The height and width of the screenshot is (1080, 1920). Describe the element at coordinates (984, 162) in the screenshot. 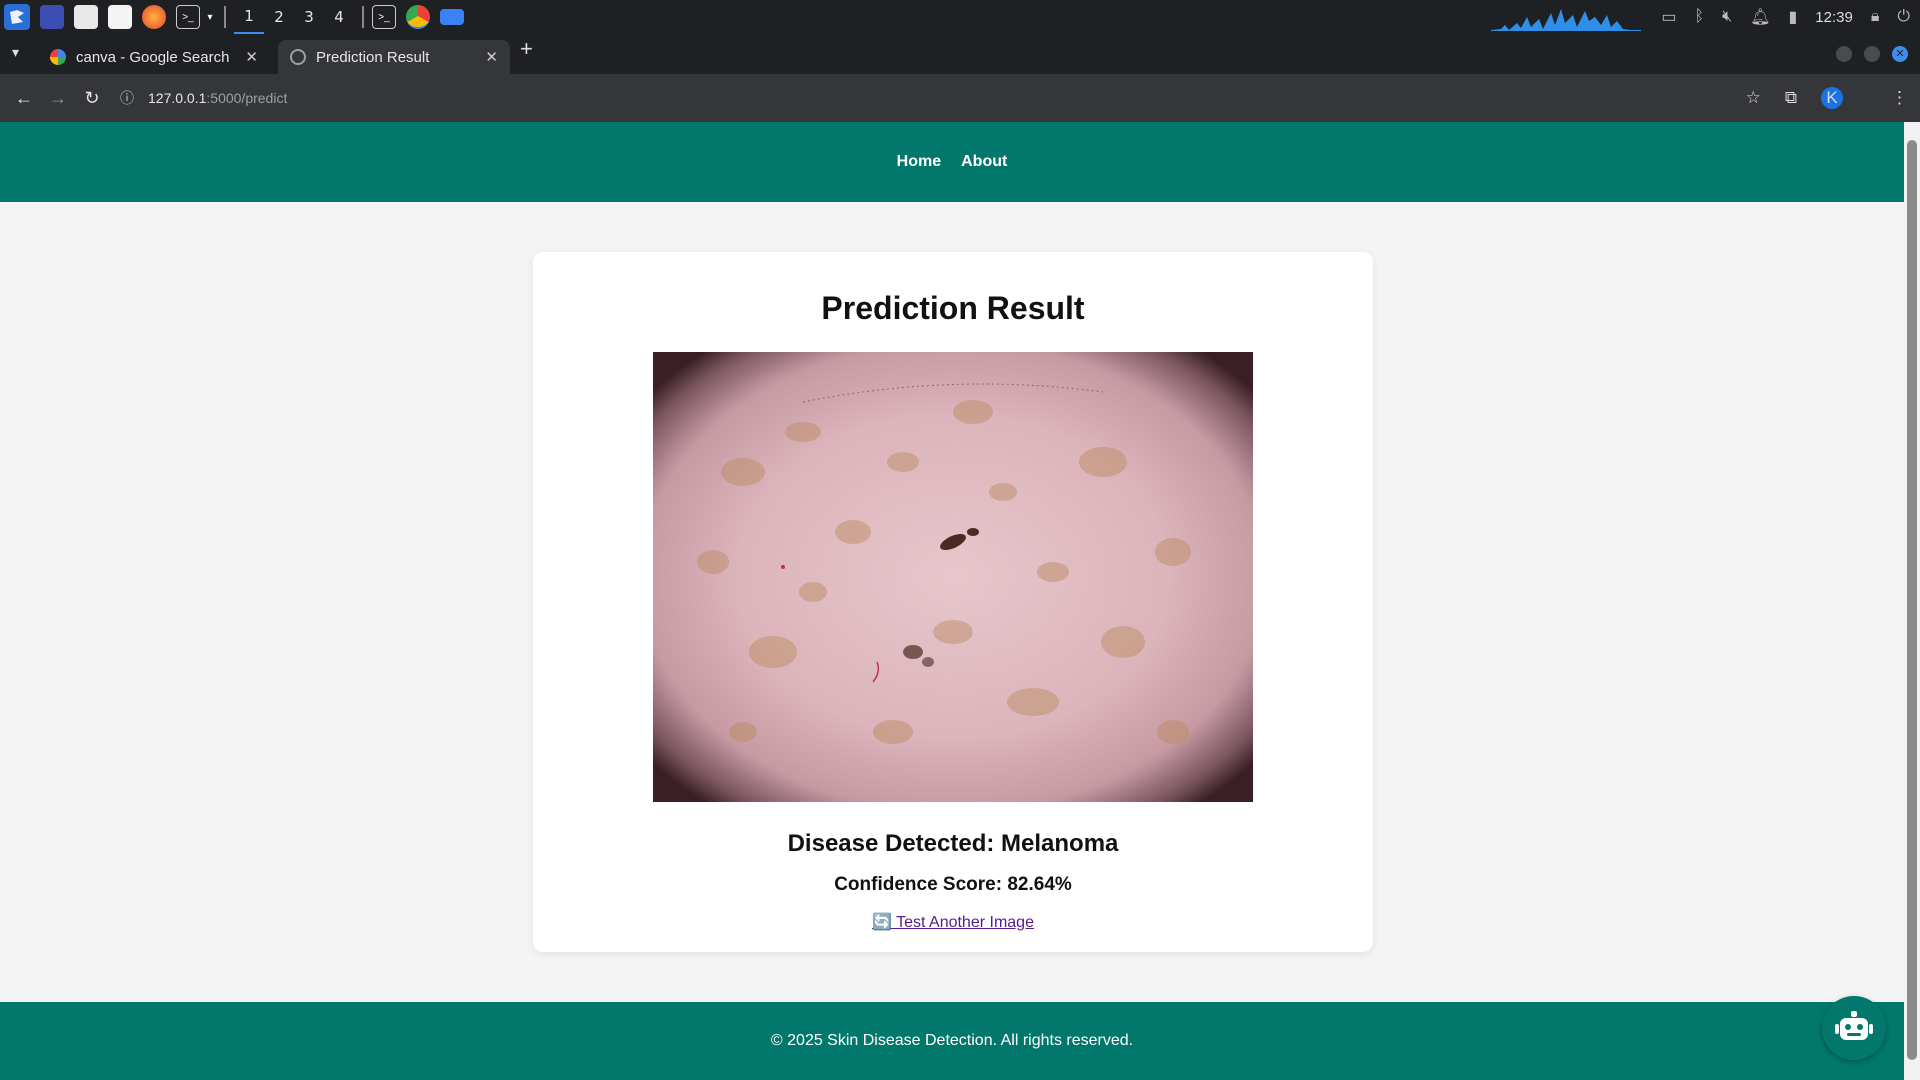

I see `nav-about-link: About` at that location.